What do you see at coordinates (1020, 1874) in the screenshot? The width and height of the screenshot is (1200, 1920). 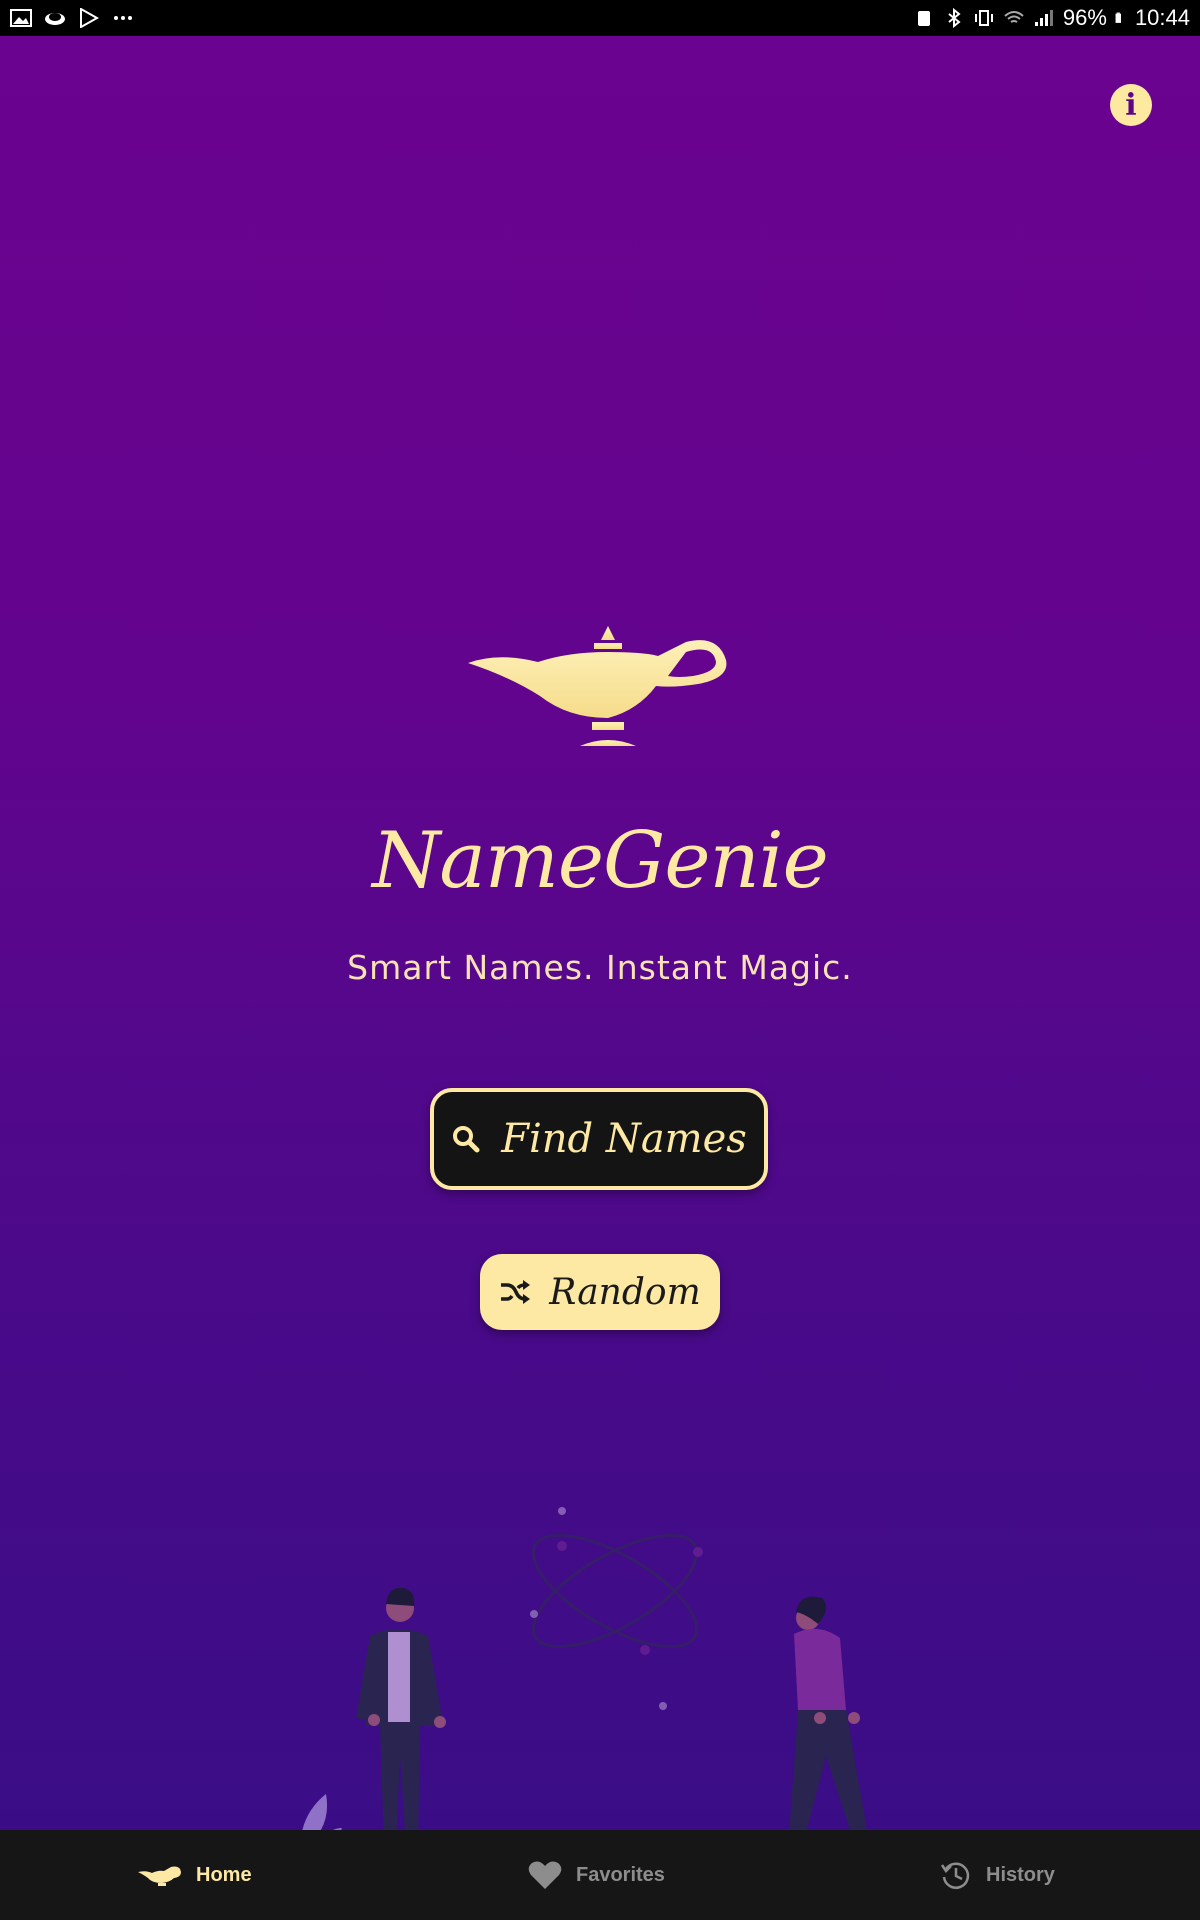 I see `nav-history-label: History` at bounding box center [1020, 1874].